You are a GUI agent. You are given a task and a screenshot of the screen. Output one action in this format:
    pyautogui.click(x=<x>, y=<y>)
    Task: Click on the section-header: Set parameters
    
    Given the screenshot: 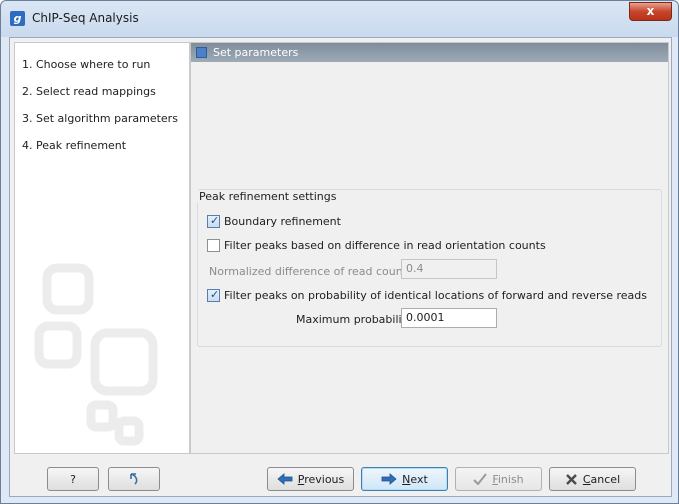 What is the action you would take?
    pyautogui.click(x=429, y=52)
    